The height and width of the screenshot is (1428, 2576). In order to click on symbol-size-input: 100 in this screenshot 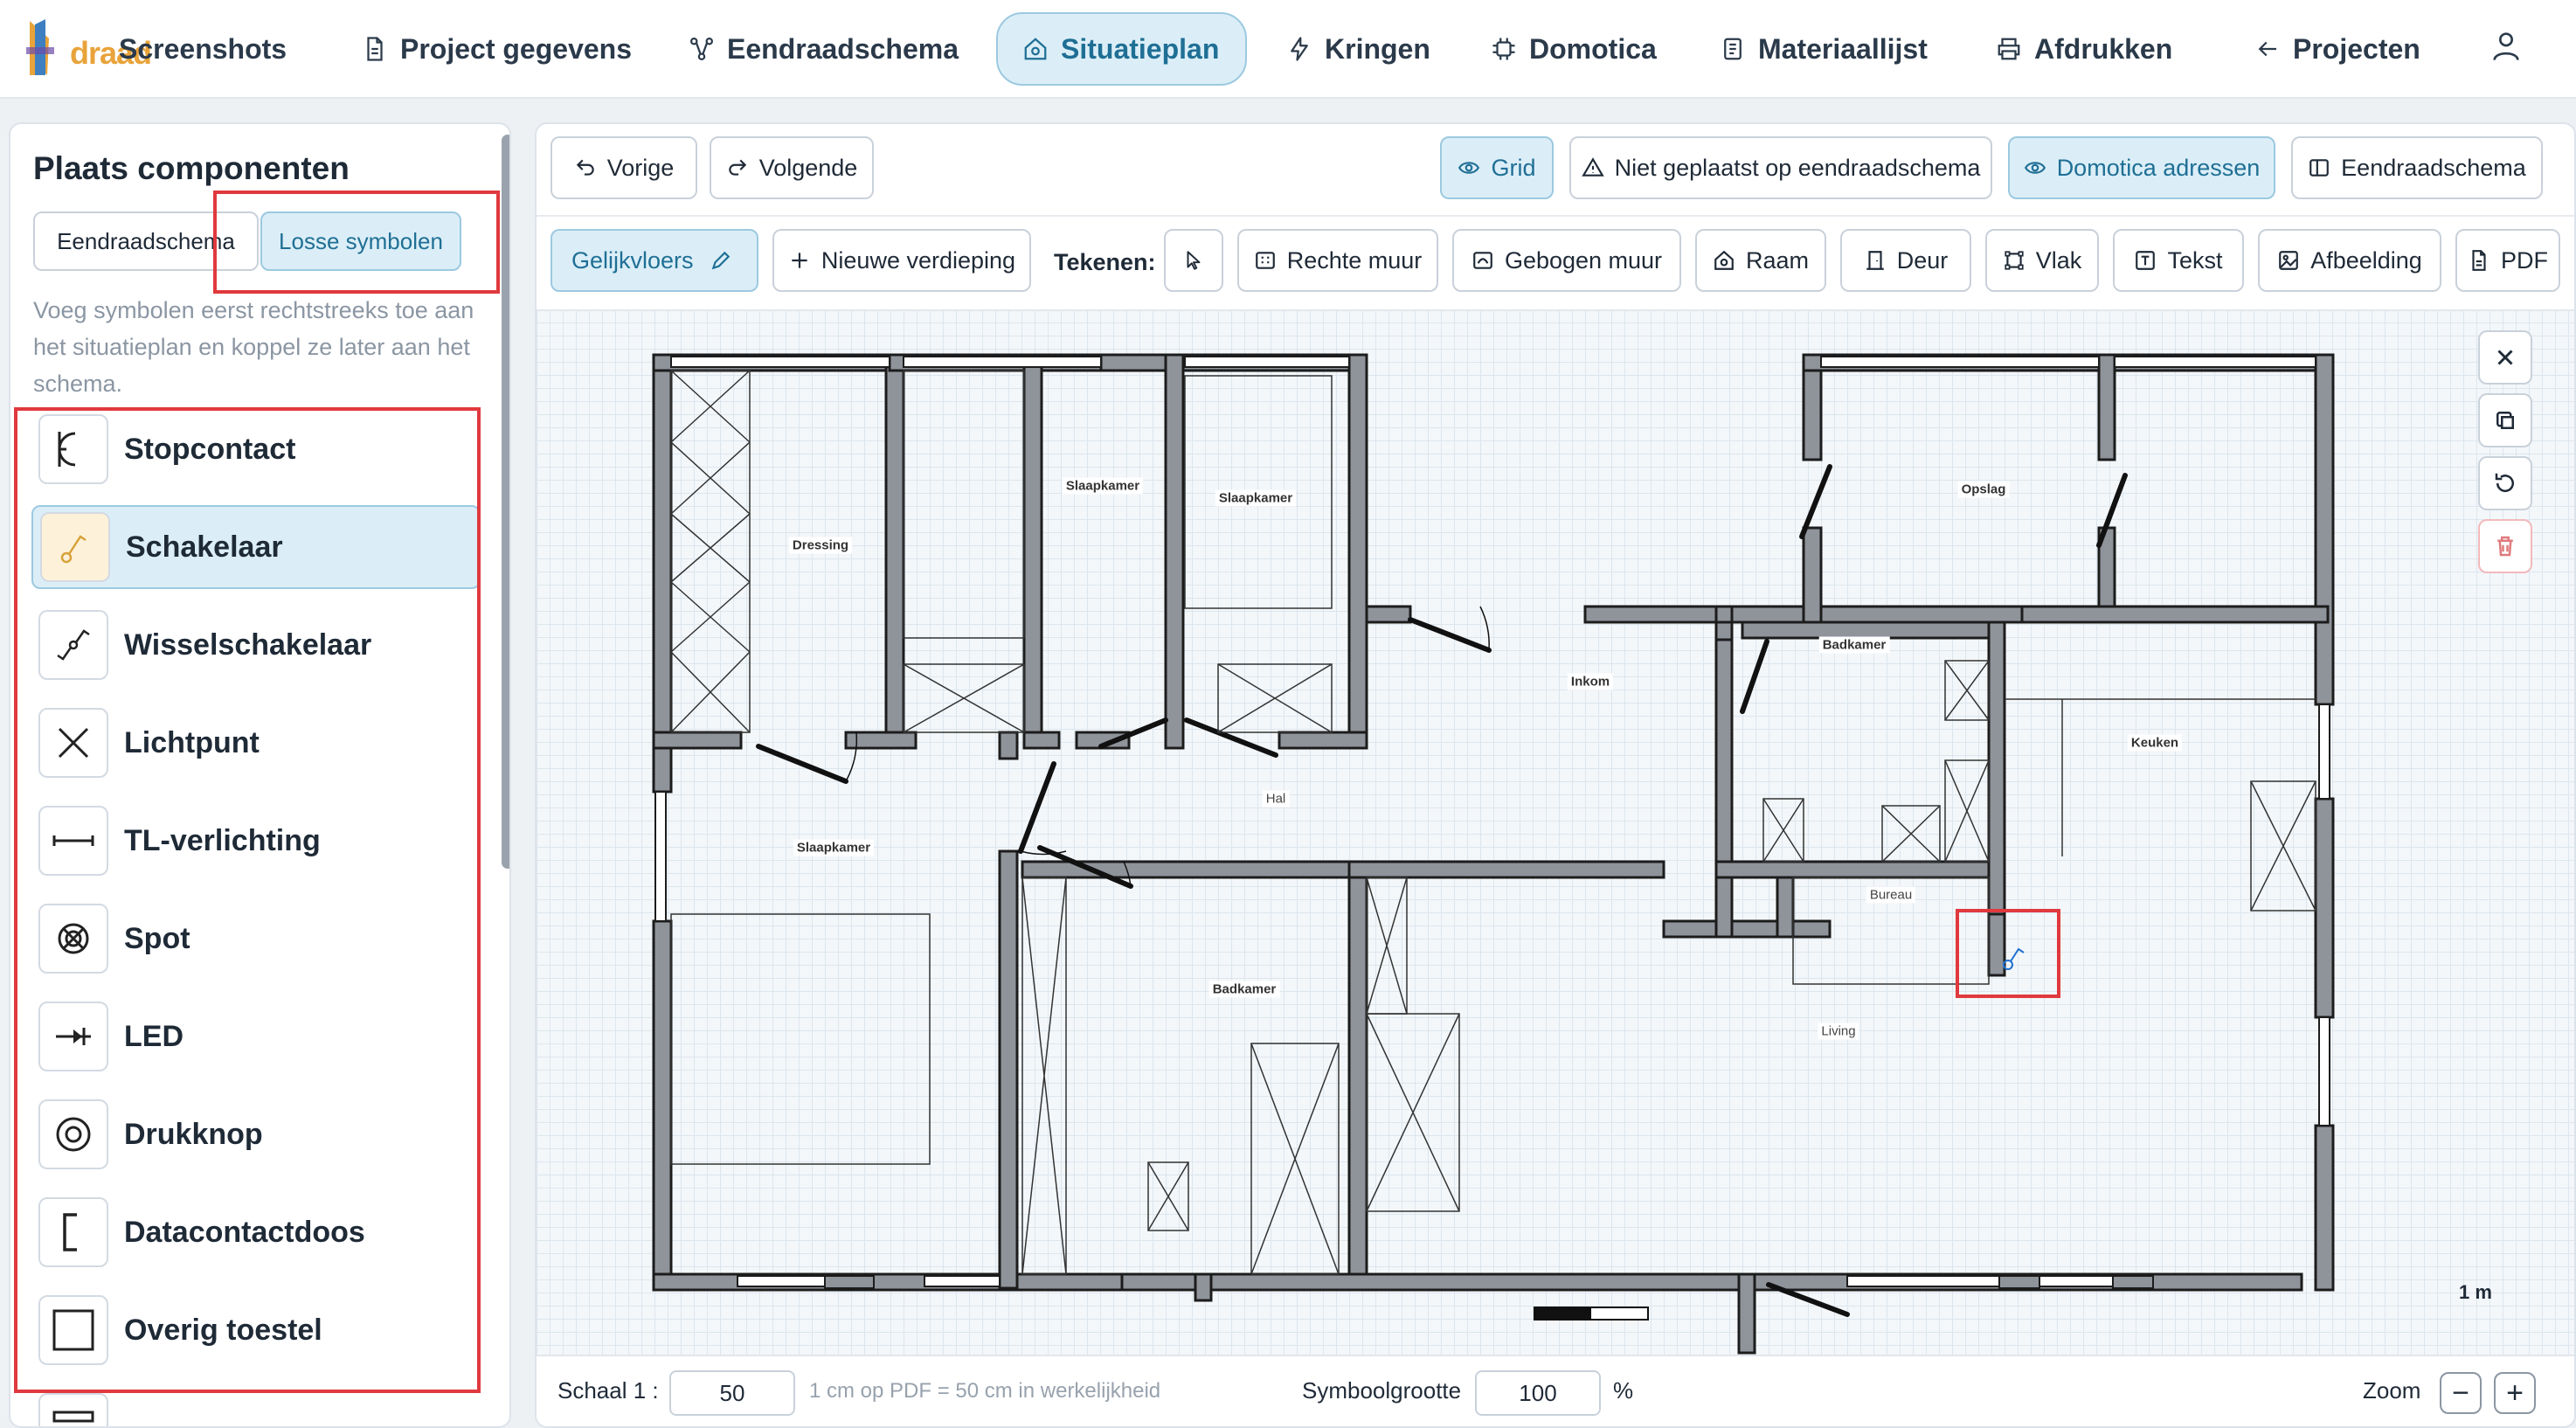, I will do `click(1538, 1393)`.